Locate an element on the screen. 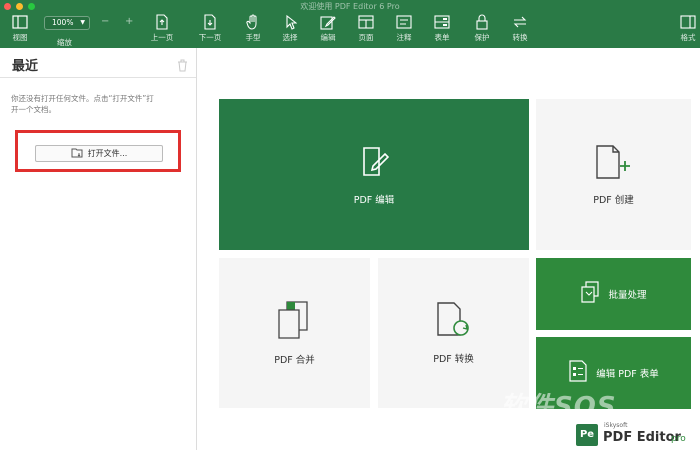  toolbar-protect-button: 保护 is located at coordinates (482, 26).